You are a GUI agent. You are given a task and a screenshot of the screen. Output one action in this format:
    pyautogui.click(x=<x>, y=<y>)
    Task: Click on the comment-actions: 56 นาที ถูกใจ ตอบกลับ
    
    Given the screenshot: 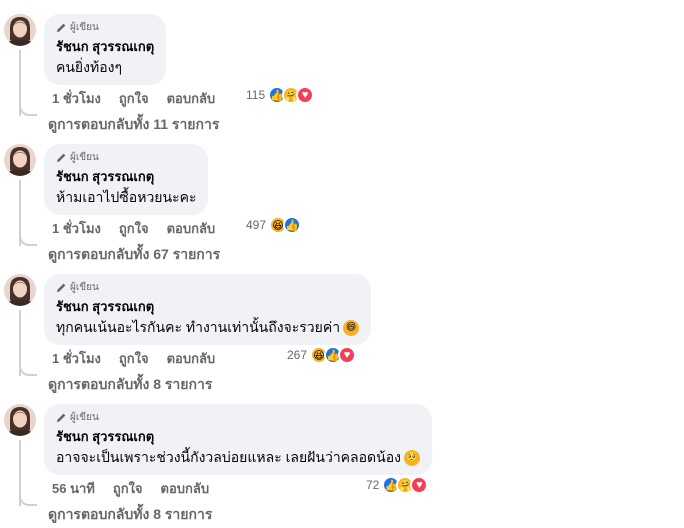 What is the action you would take?
    pyautogui.click(x=130, y=488)
    